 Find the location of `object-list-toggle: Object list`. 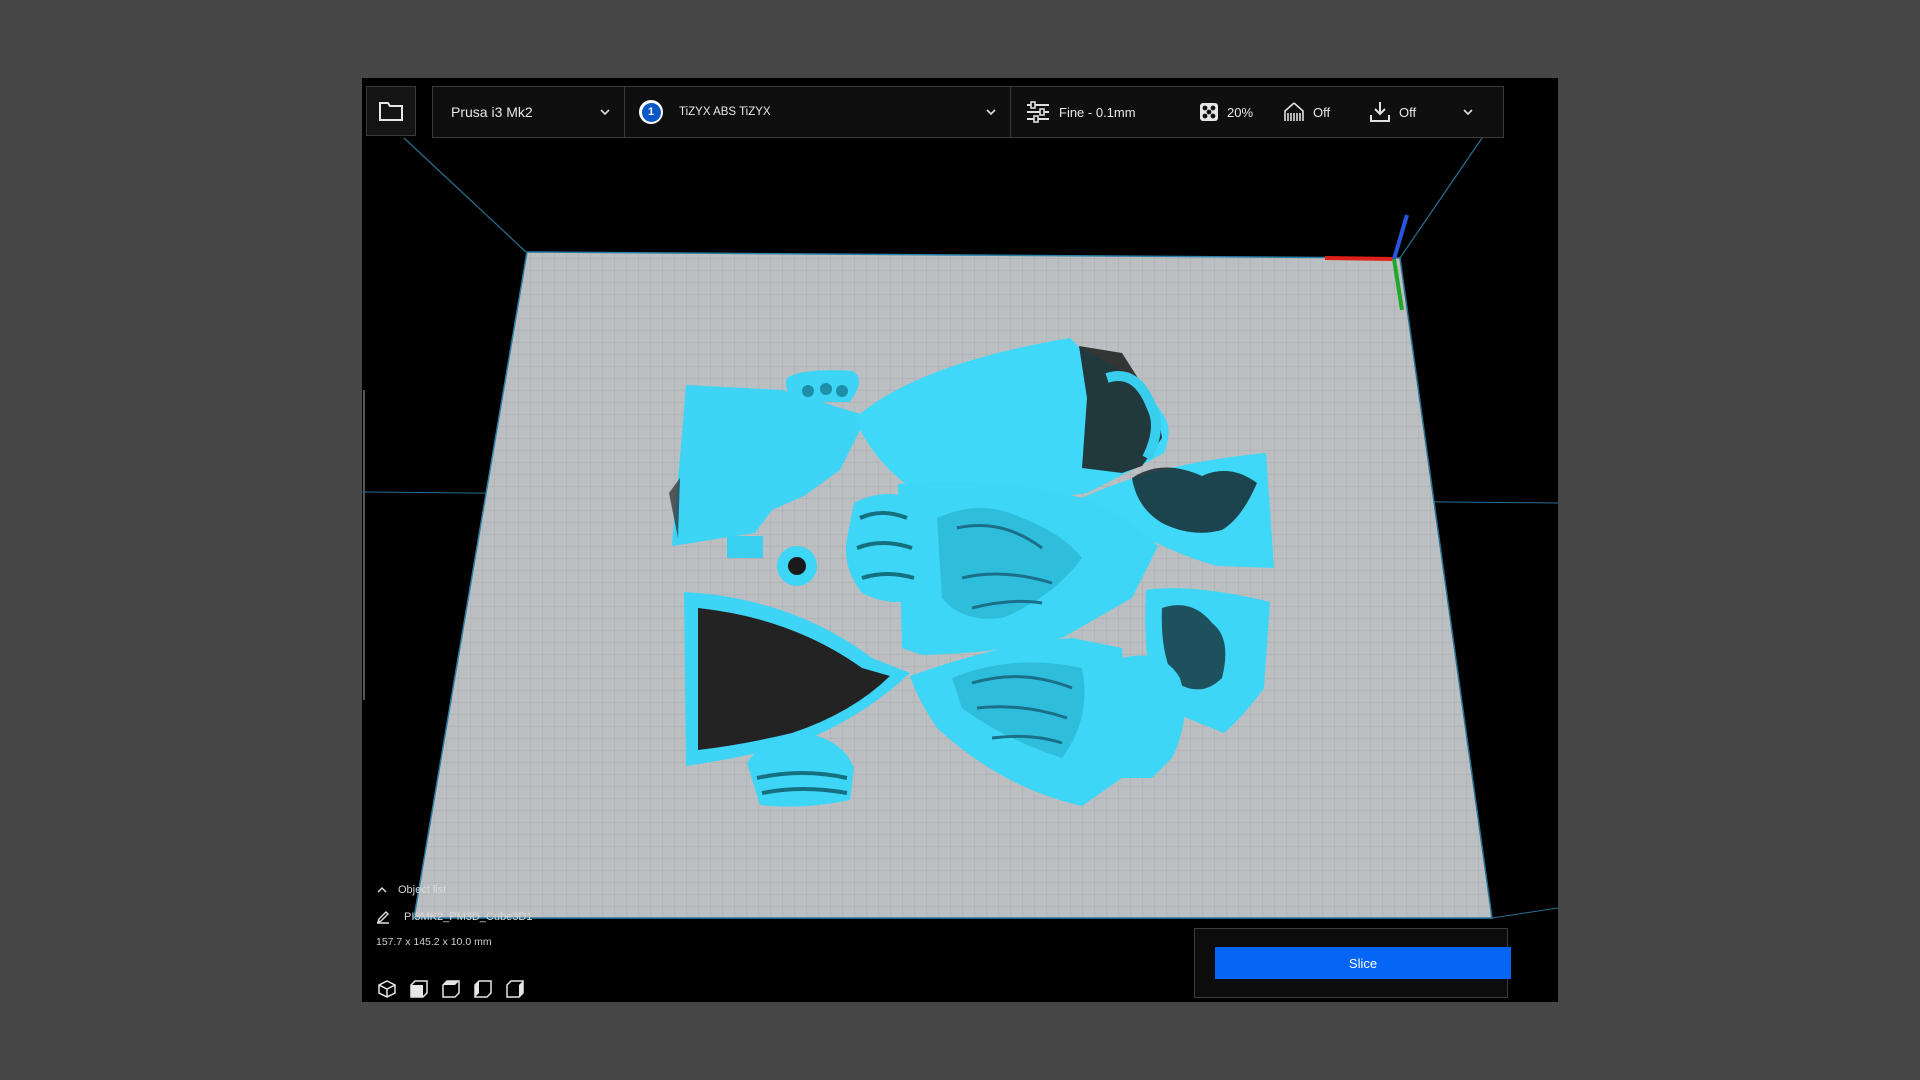

object-list-toggle: Object list is located at coordinates (476, 890).